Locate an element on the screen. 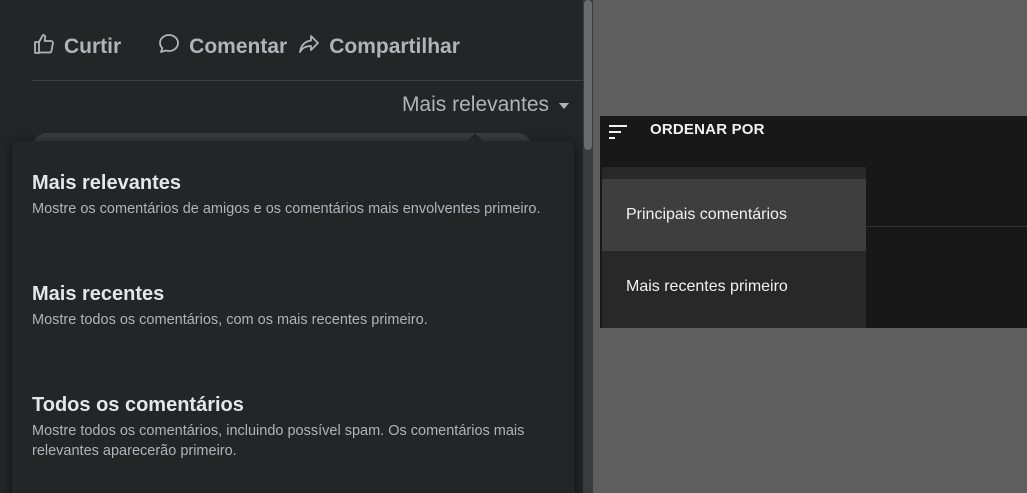  sort-by-label: ORDENAR POR is located at coordinates (707, 129).